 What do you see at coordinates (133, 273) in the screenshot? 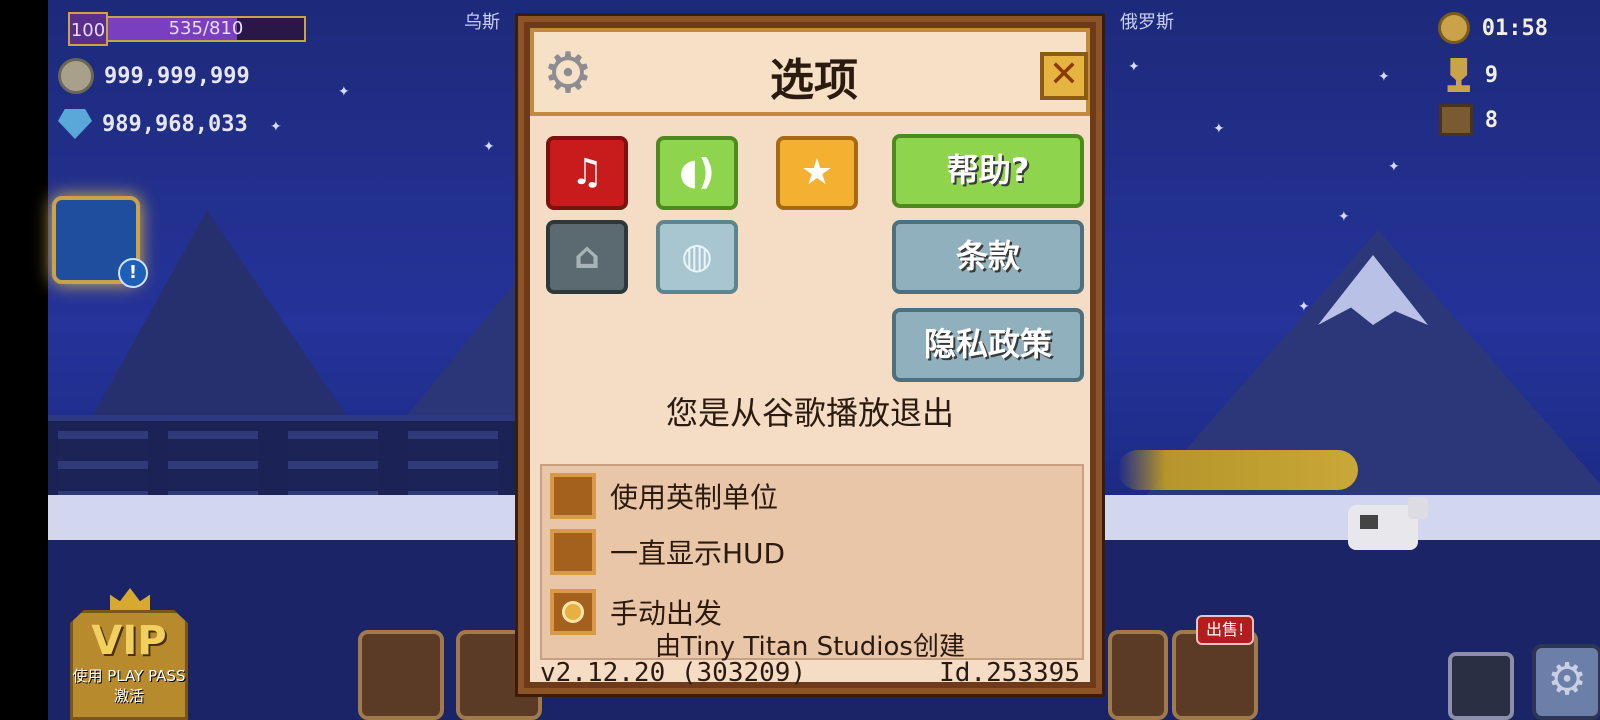
I see `alert-icon: !` at bounding box center [133, 273].